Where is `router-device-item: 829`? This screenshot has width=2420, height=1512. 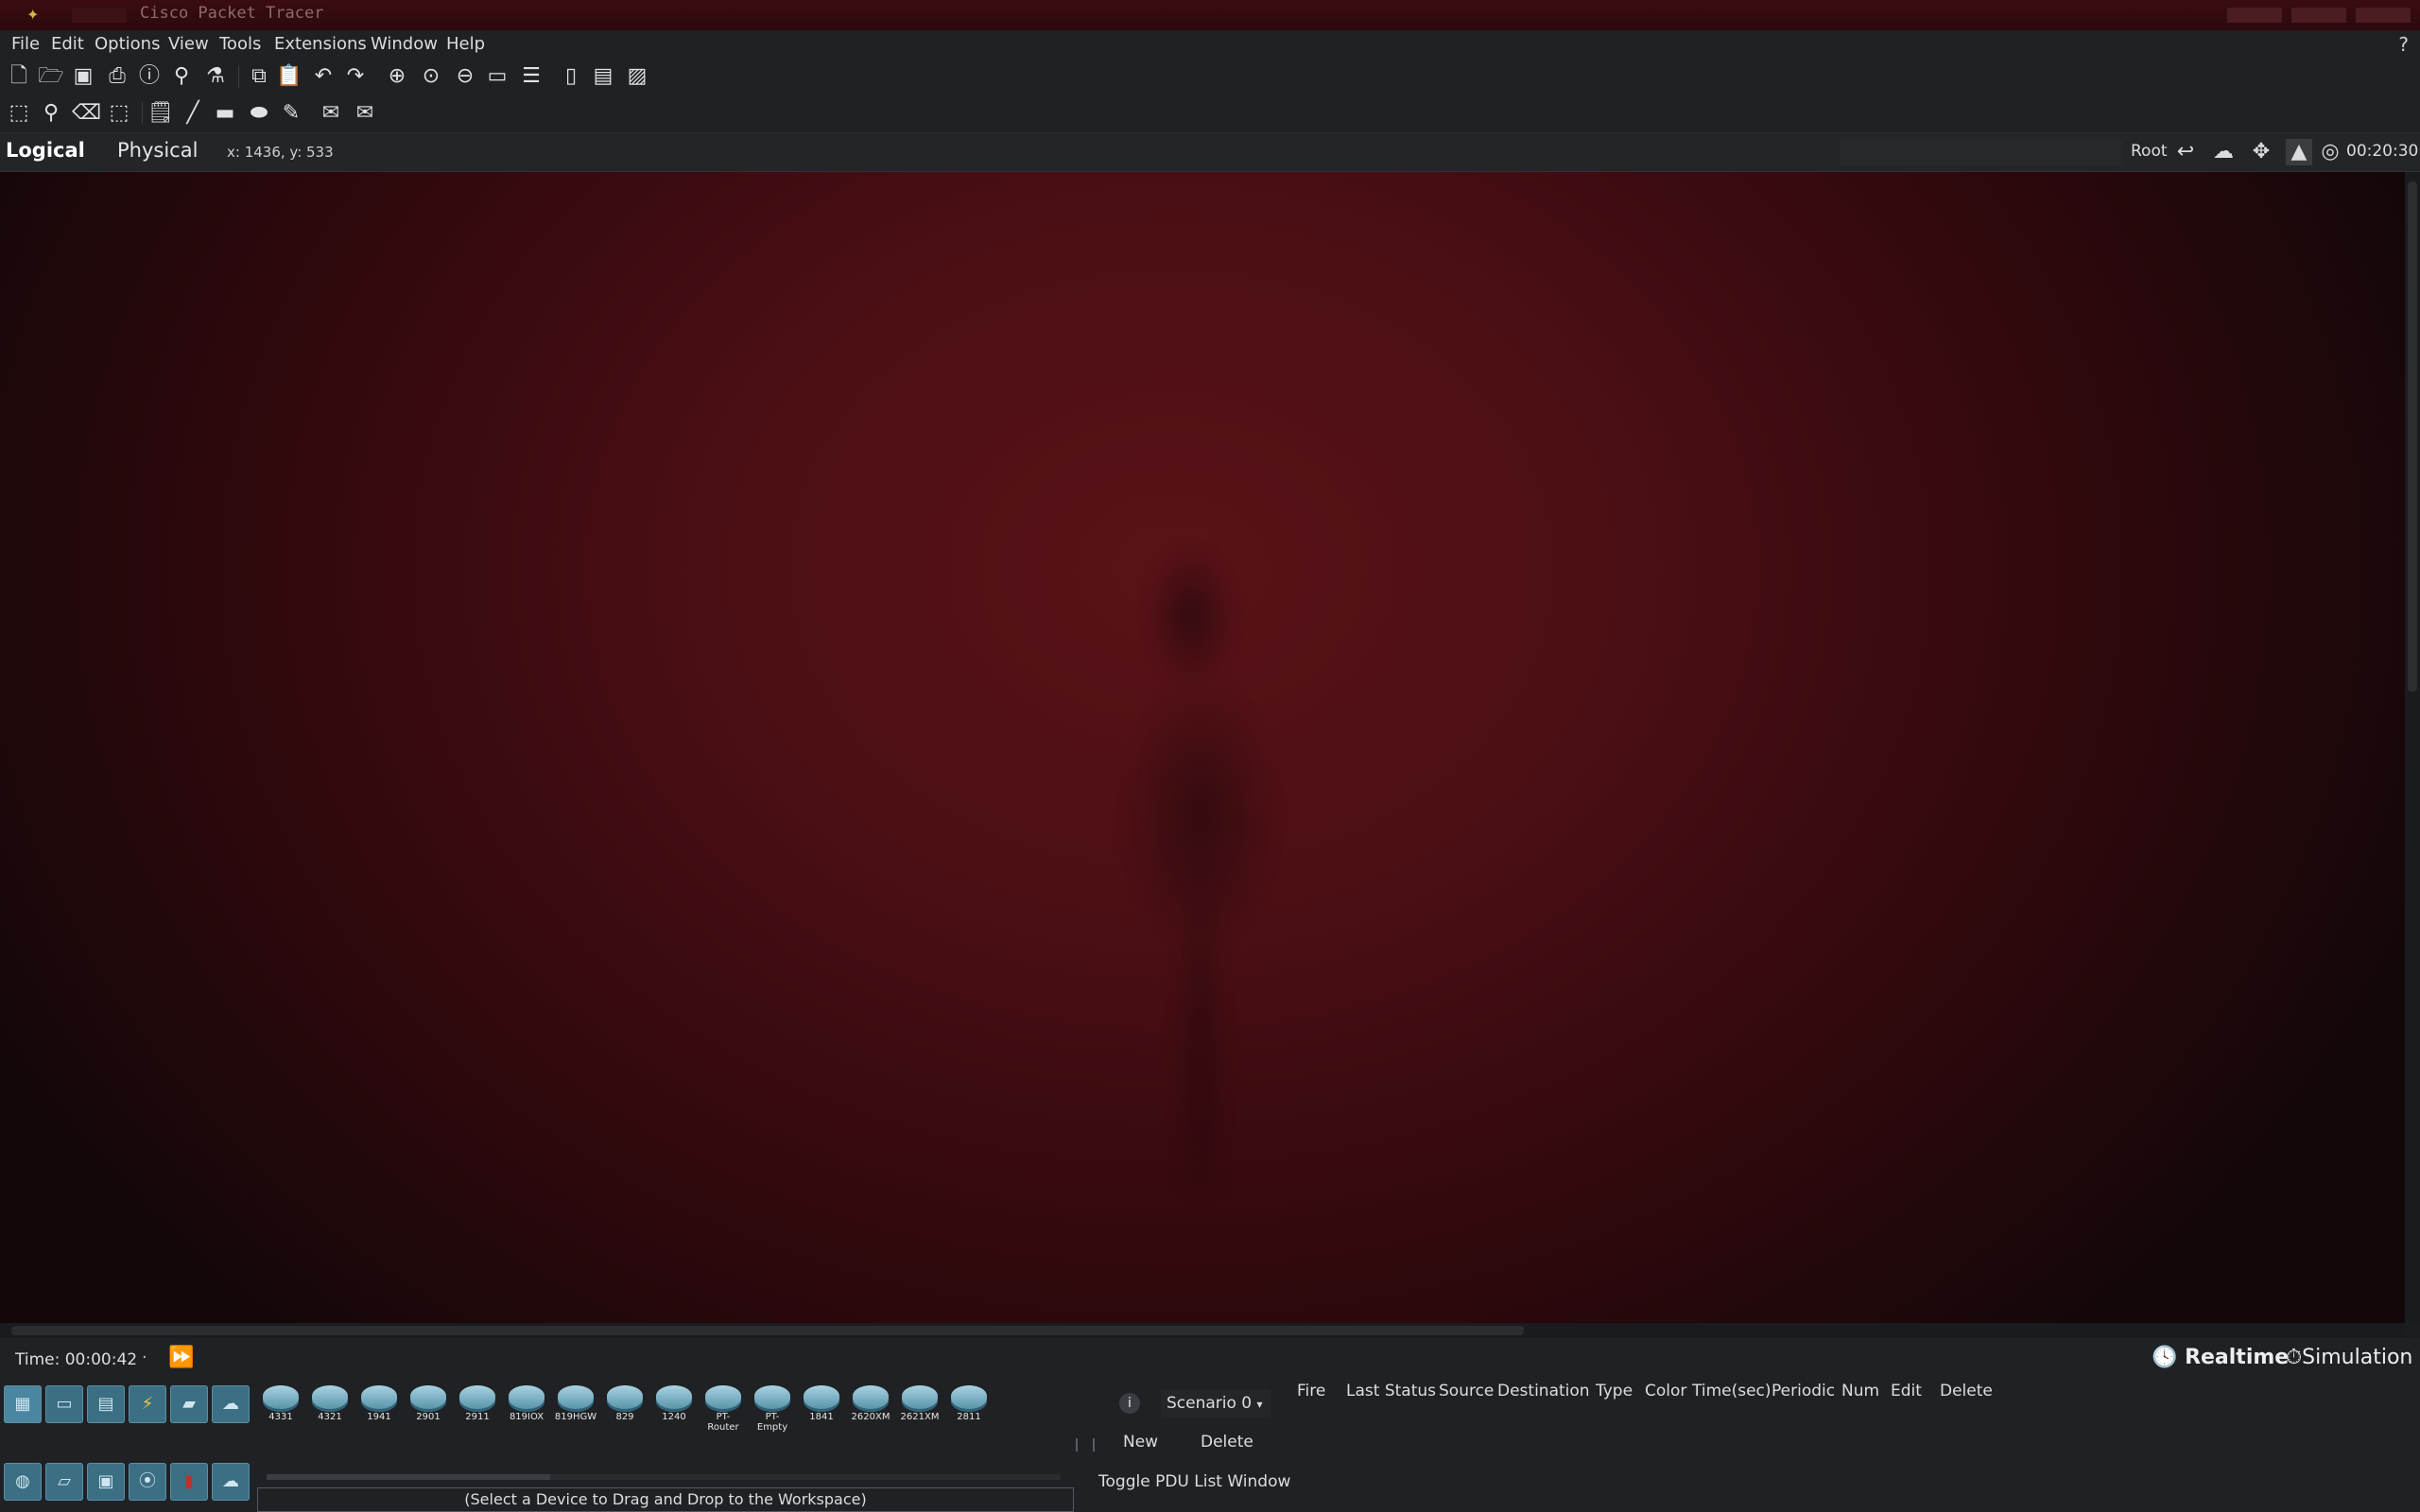
router-device-item: 829 is located at coordinates (625, 1404).